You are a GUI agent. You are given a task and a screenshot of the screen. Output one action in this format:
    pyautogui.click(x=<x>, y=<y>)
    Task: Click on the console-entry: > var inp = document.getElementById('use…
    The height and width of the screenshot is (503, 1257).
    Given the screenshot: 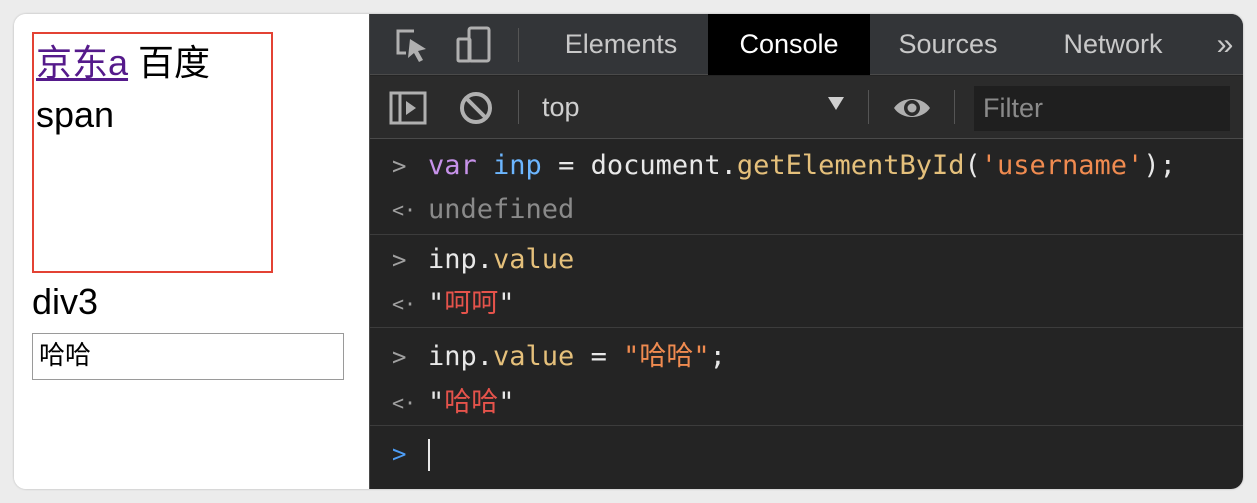 What is the action you would take?
    pyautogui.click(x=806, y=187)
    